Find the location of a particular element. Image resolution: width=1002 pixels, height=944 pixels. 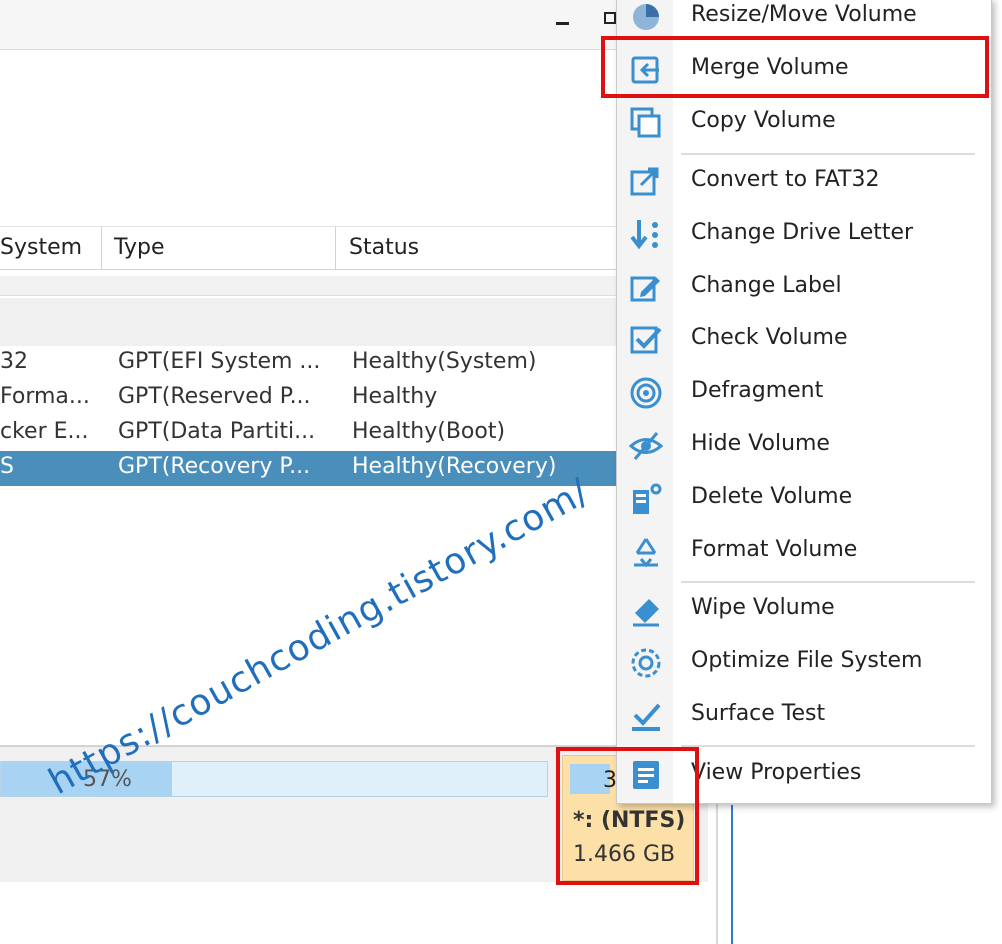

table-row: Forma... GPT(Reserved P... Healthy is located at coordinates (360, 398).